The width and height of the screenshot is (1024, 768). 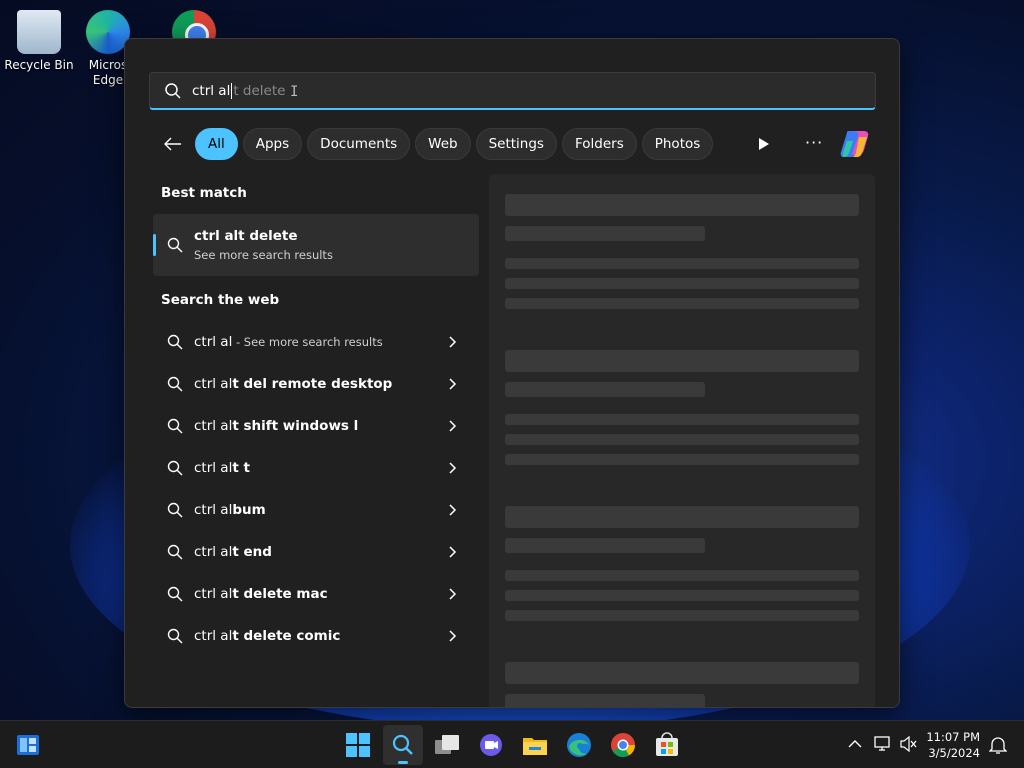 I want to click on web-result-hint: - See more search results, so click(x=307, y=342).